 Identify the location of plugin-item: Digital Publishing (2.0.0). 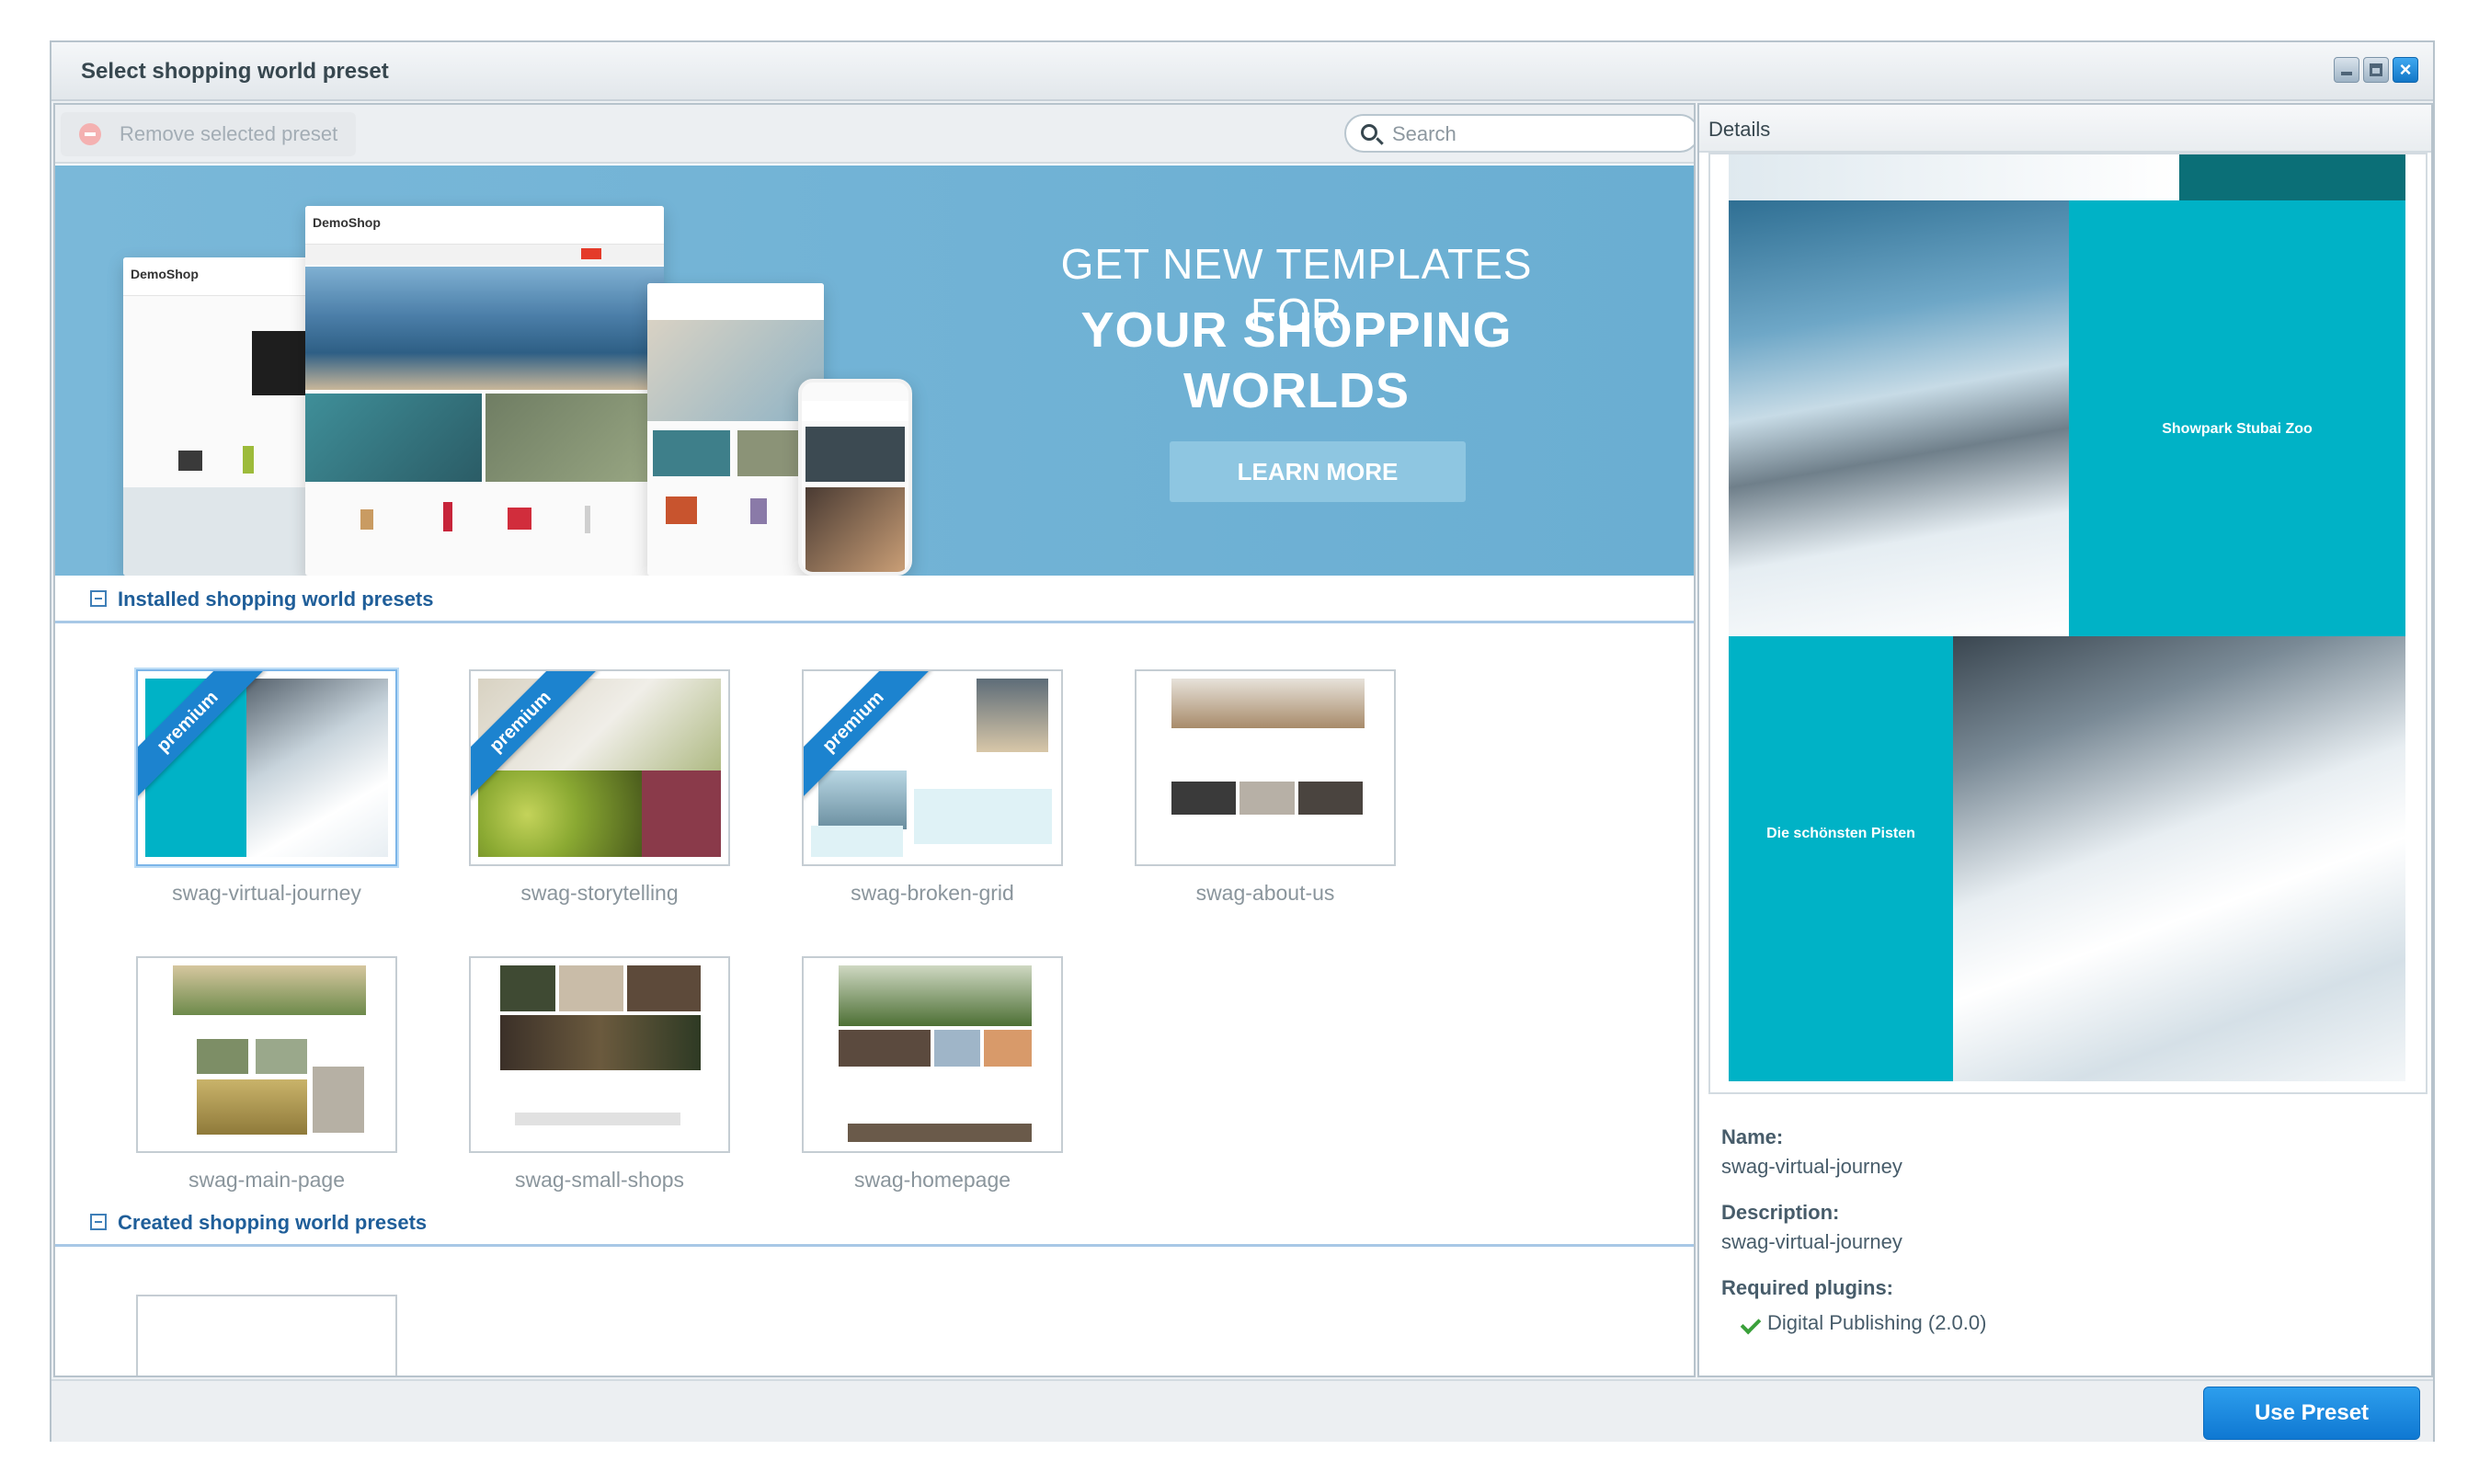
(1877, 1322).